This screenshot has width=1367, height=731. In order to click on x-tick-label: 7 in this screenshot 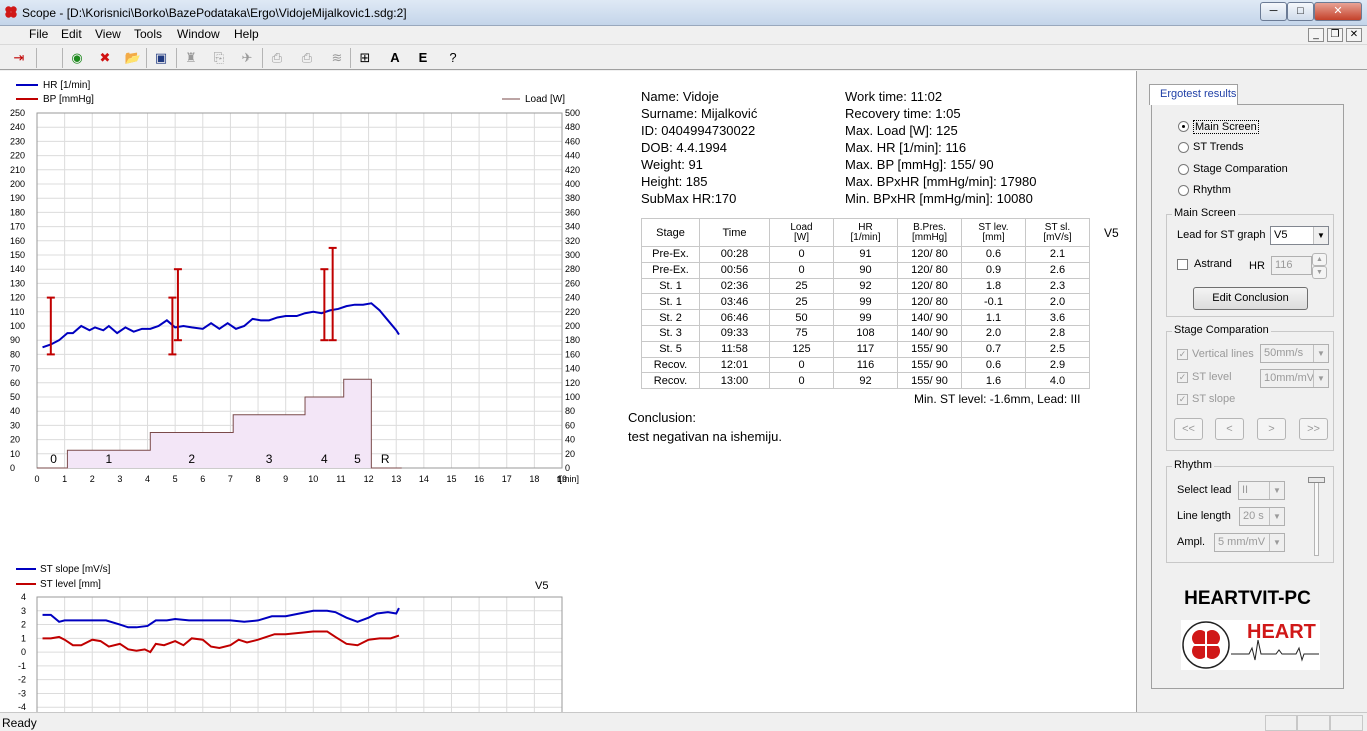, I will do `click(230, 479)`.